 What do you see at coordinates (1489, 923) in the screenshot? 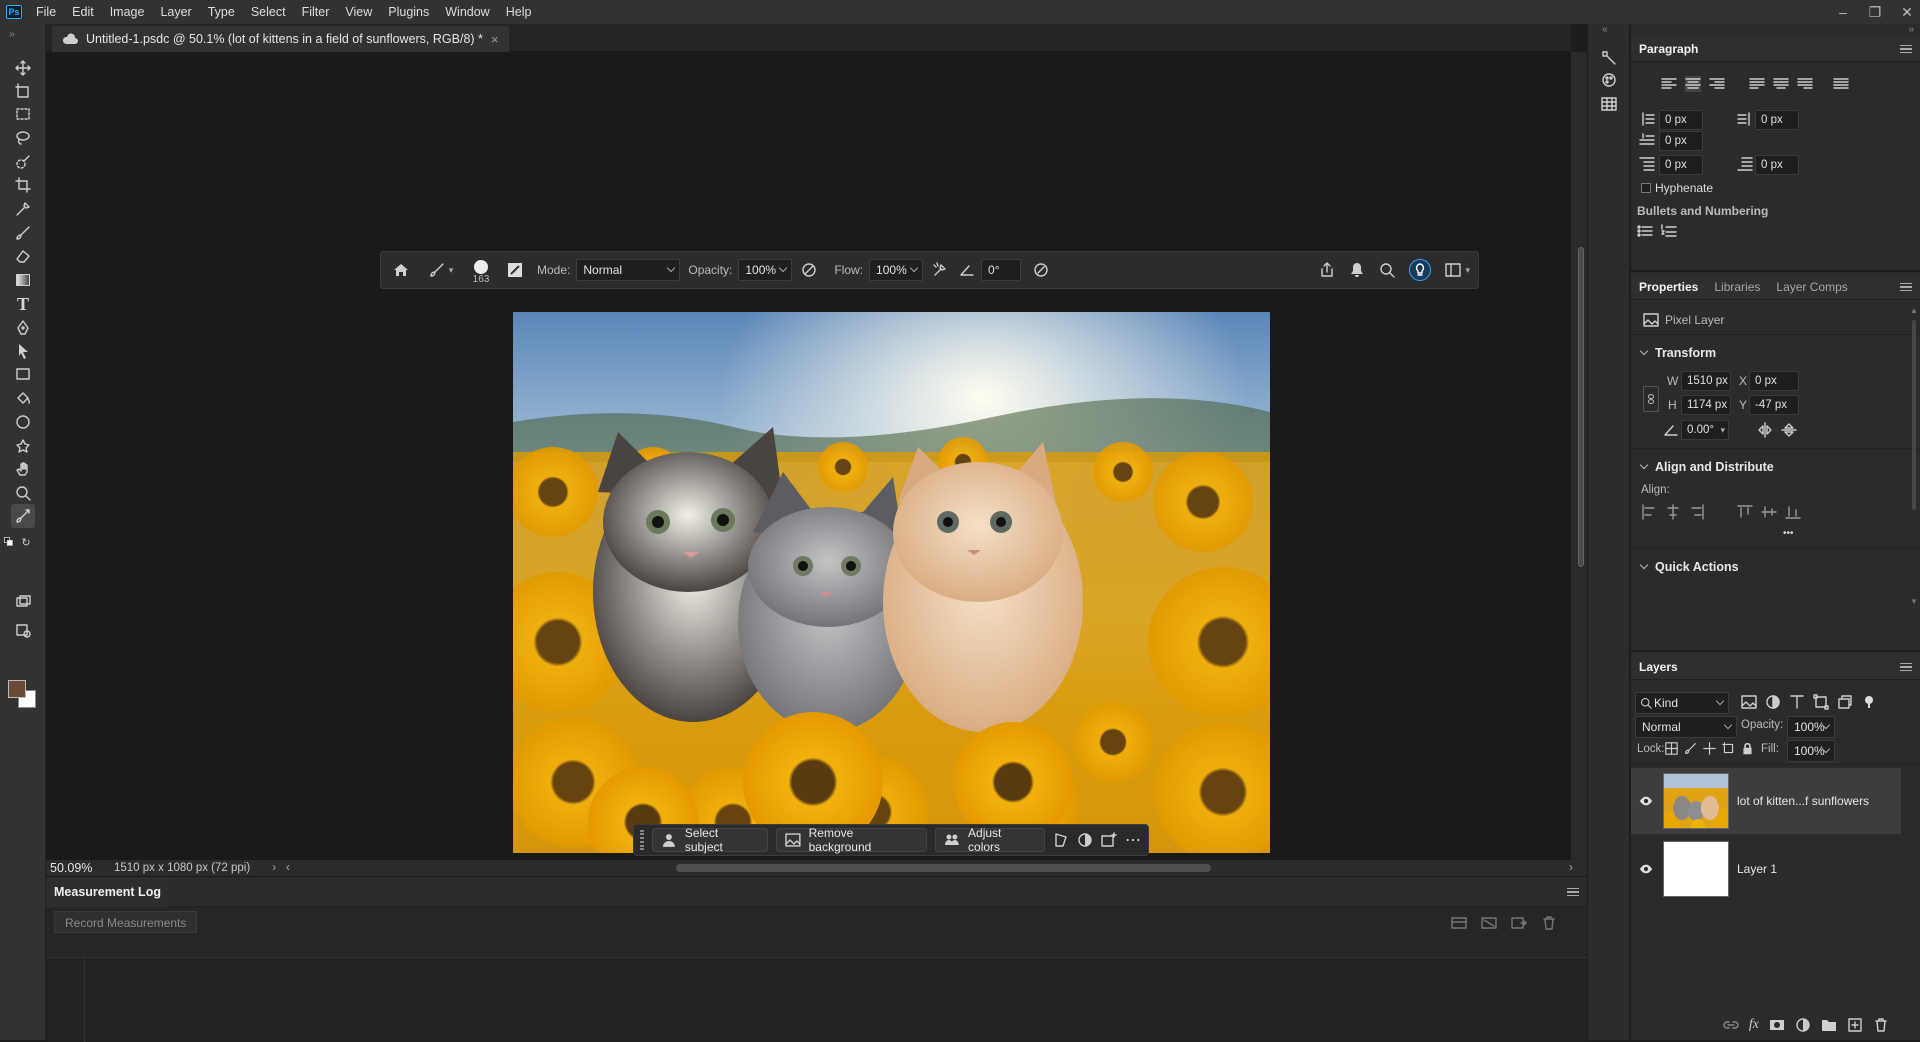
I see `deselect-icon` at bounding box center [1489, 923].